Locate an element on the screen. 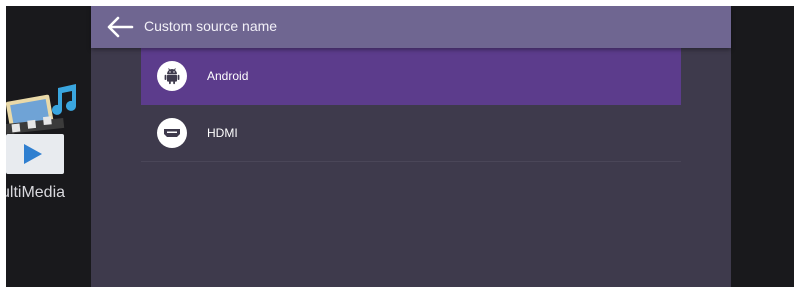  arrow-left-icon is located at coordinates (120, 27).